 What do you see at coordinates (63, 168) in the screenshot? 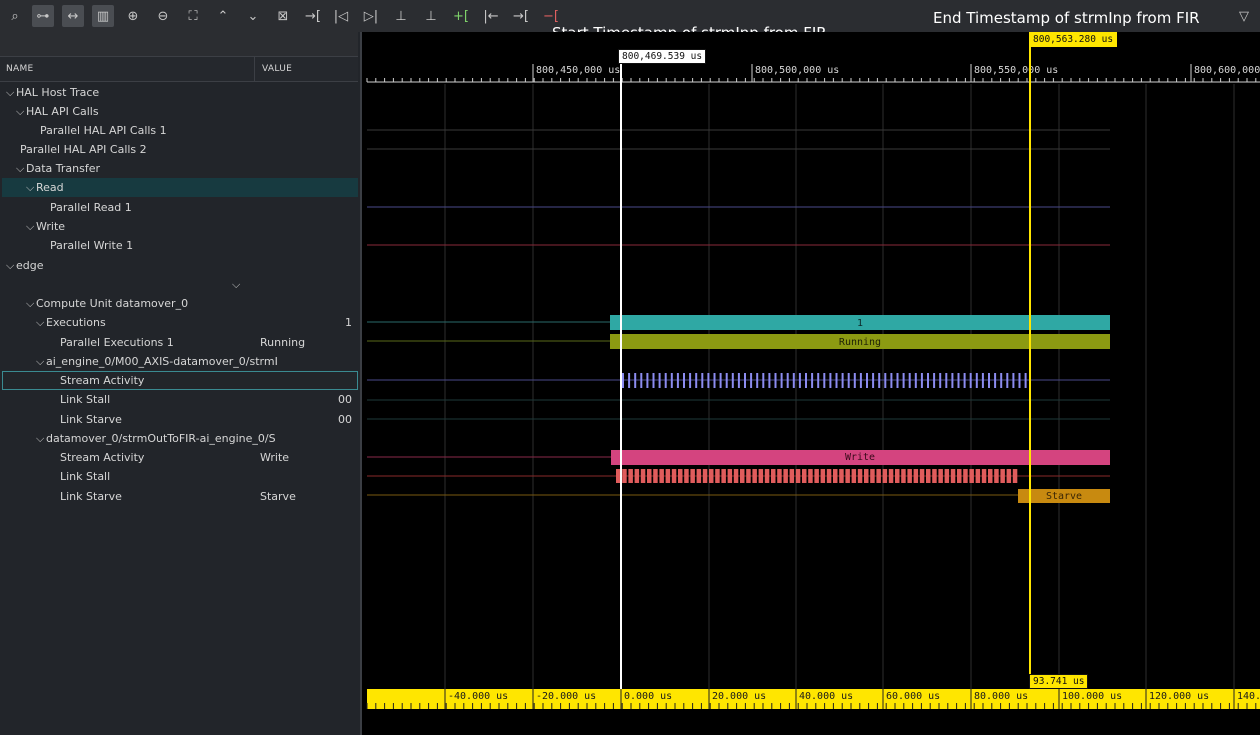
I see `tree-row-label: Data Transfer` at bounding box center [63, 168].